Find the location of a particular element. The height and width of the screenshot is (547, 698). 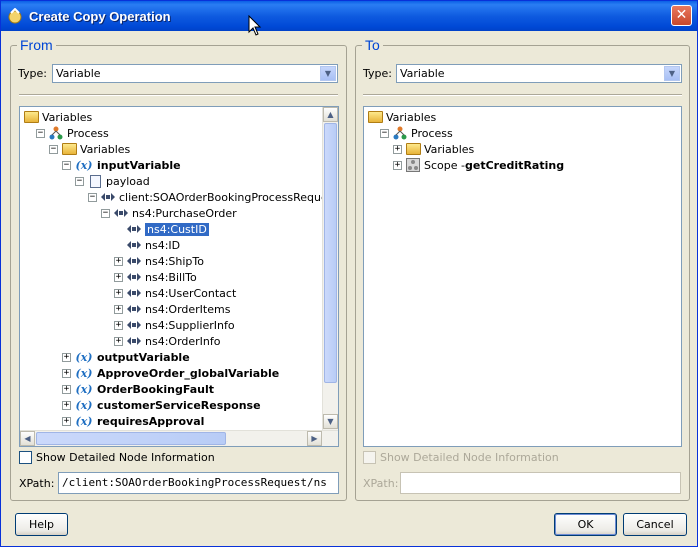

title-bar: Create Copy Operation ✕ is located at coordinates (349, 16).